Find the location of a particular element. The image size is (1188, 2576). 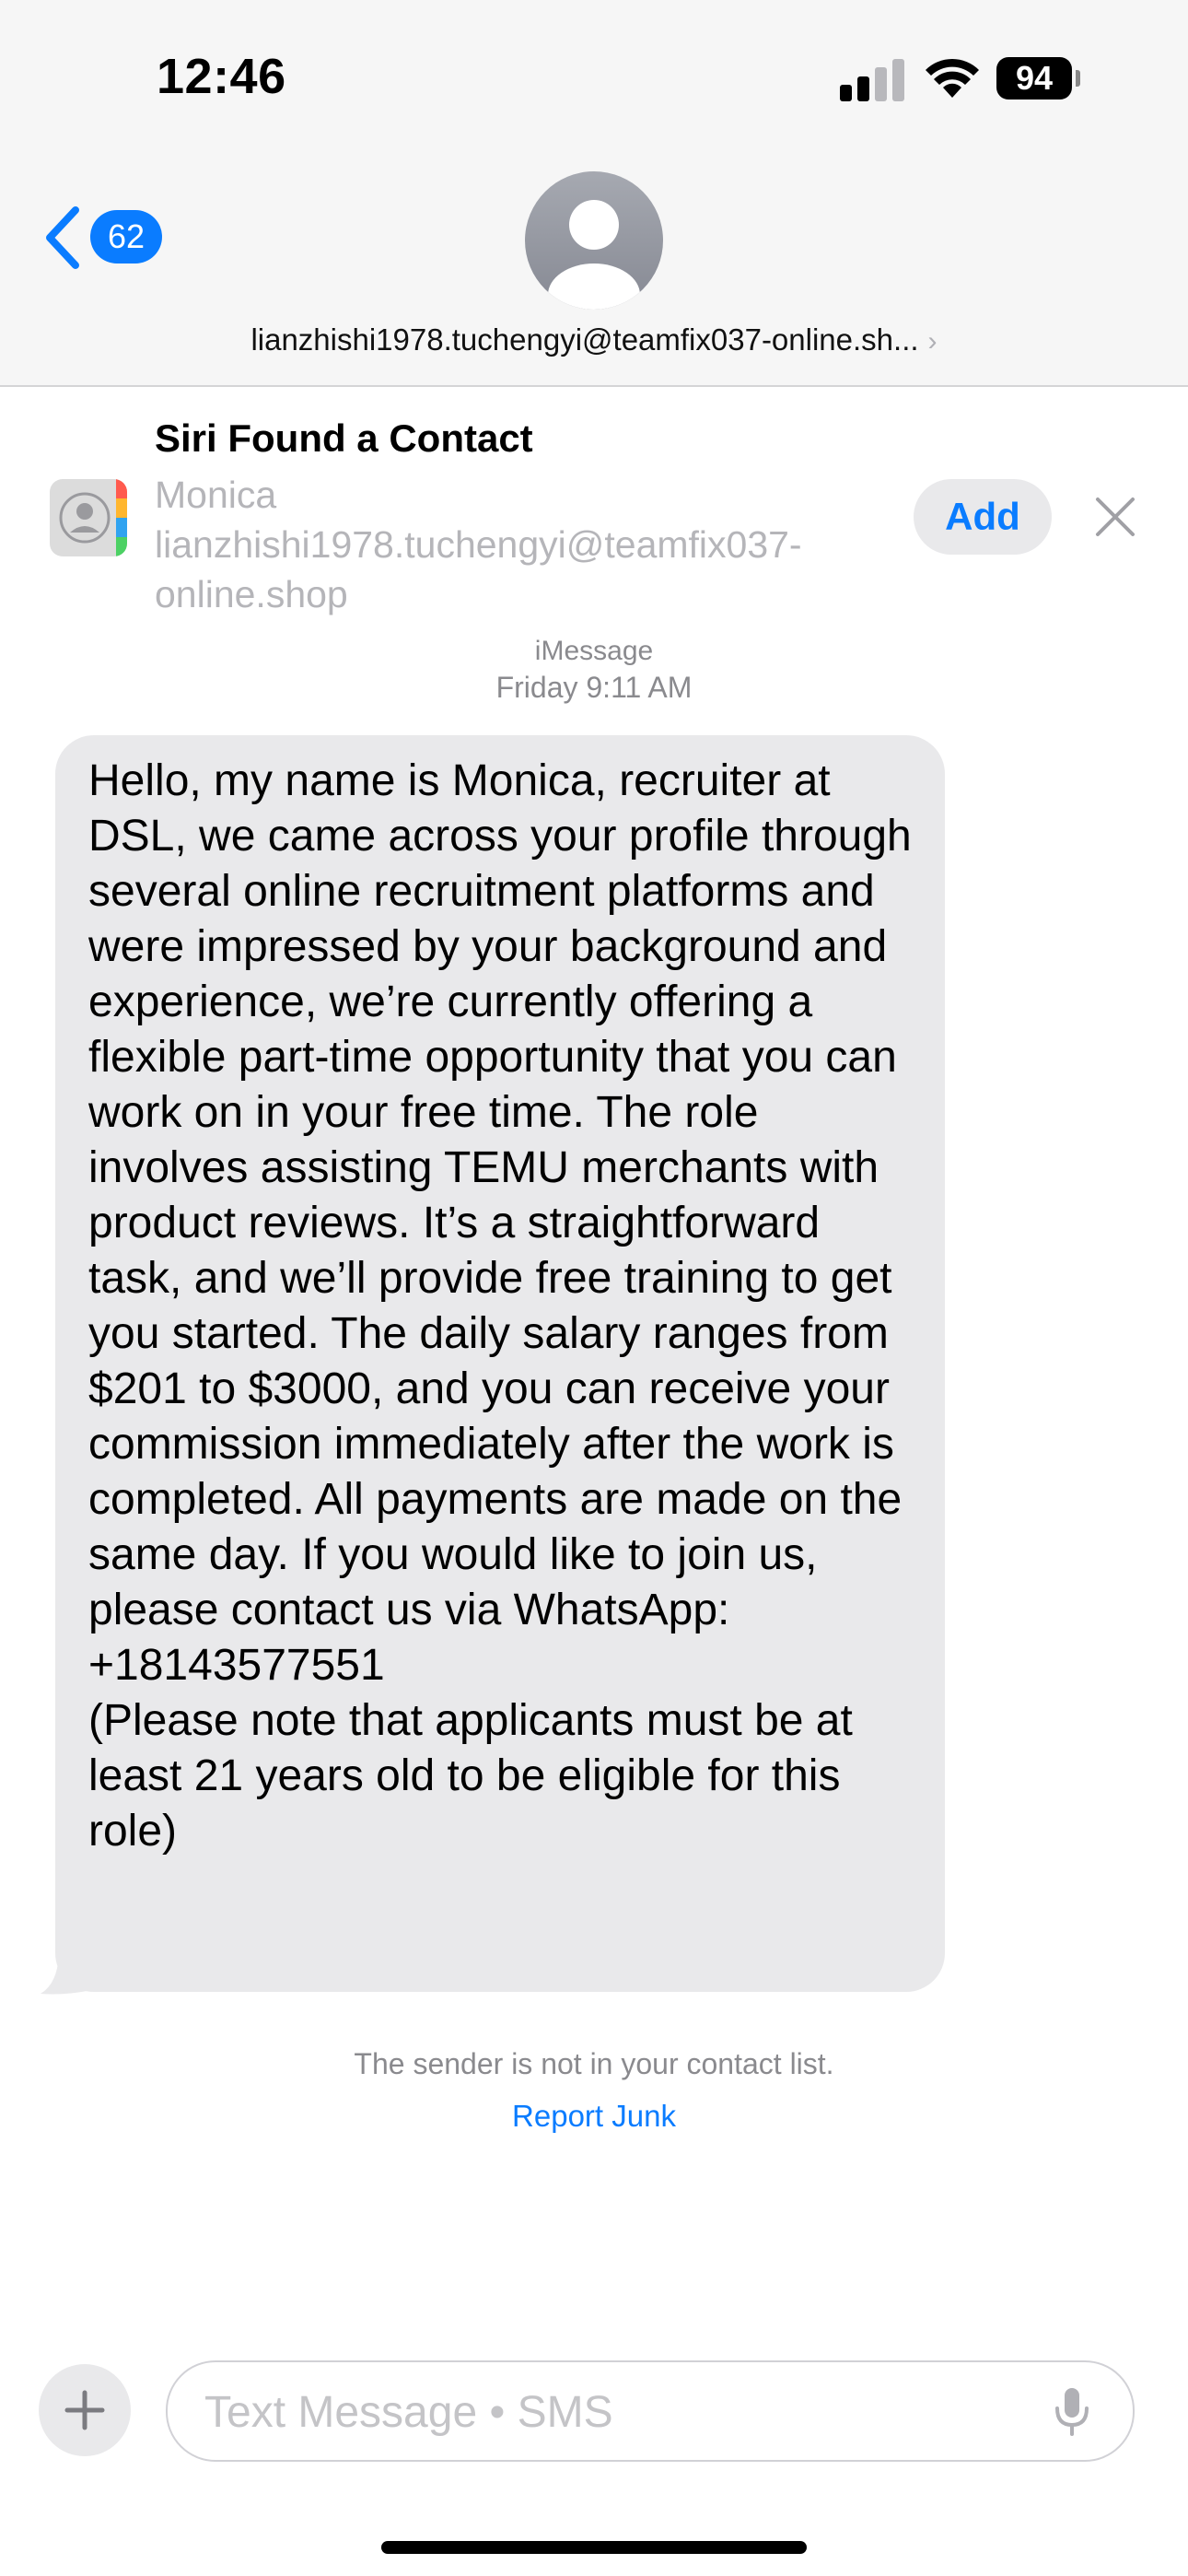

message-input is located at coordinates (610, 2412).